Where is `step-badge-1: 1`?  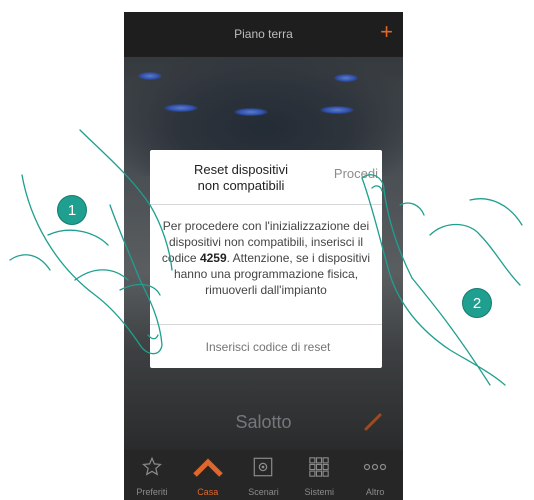
step-badge-1: 1 is located at coordinates (72, 210).